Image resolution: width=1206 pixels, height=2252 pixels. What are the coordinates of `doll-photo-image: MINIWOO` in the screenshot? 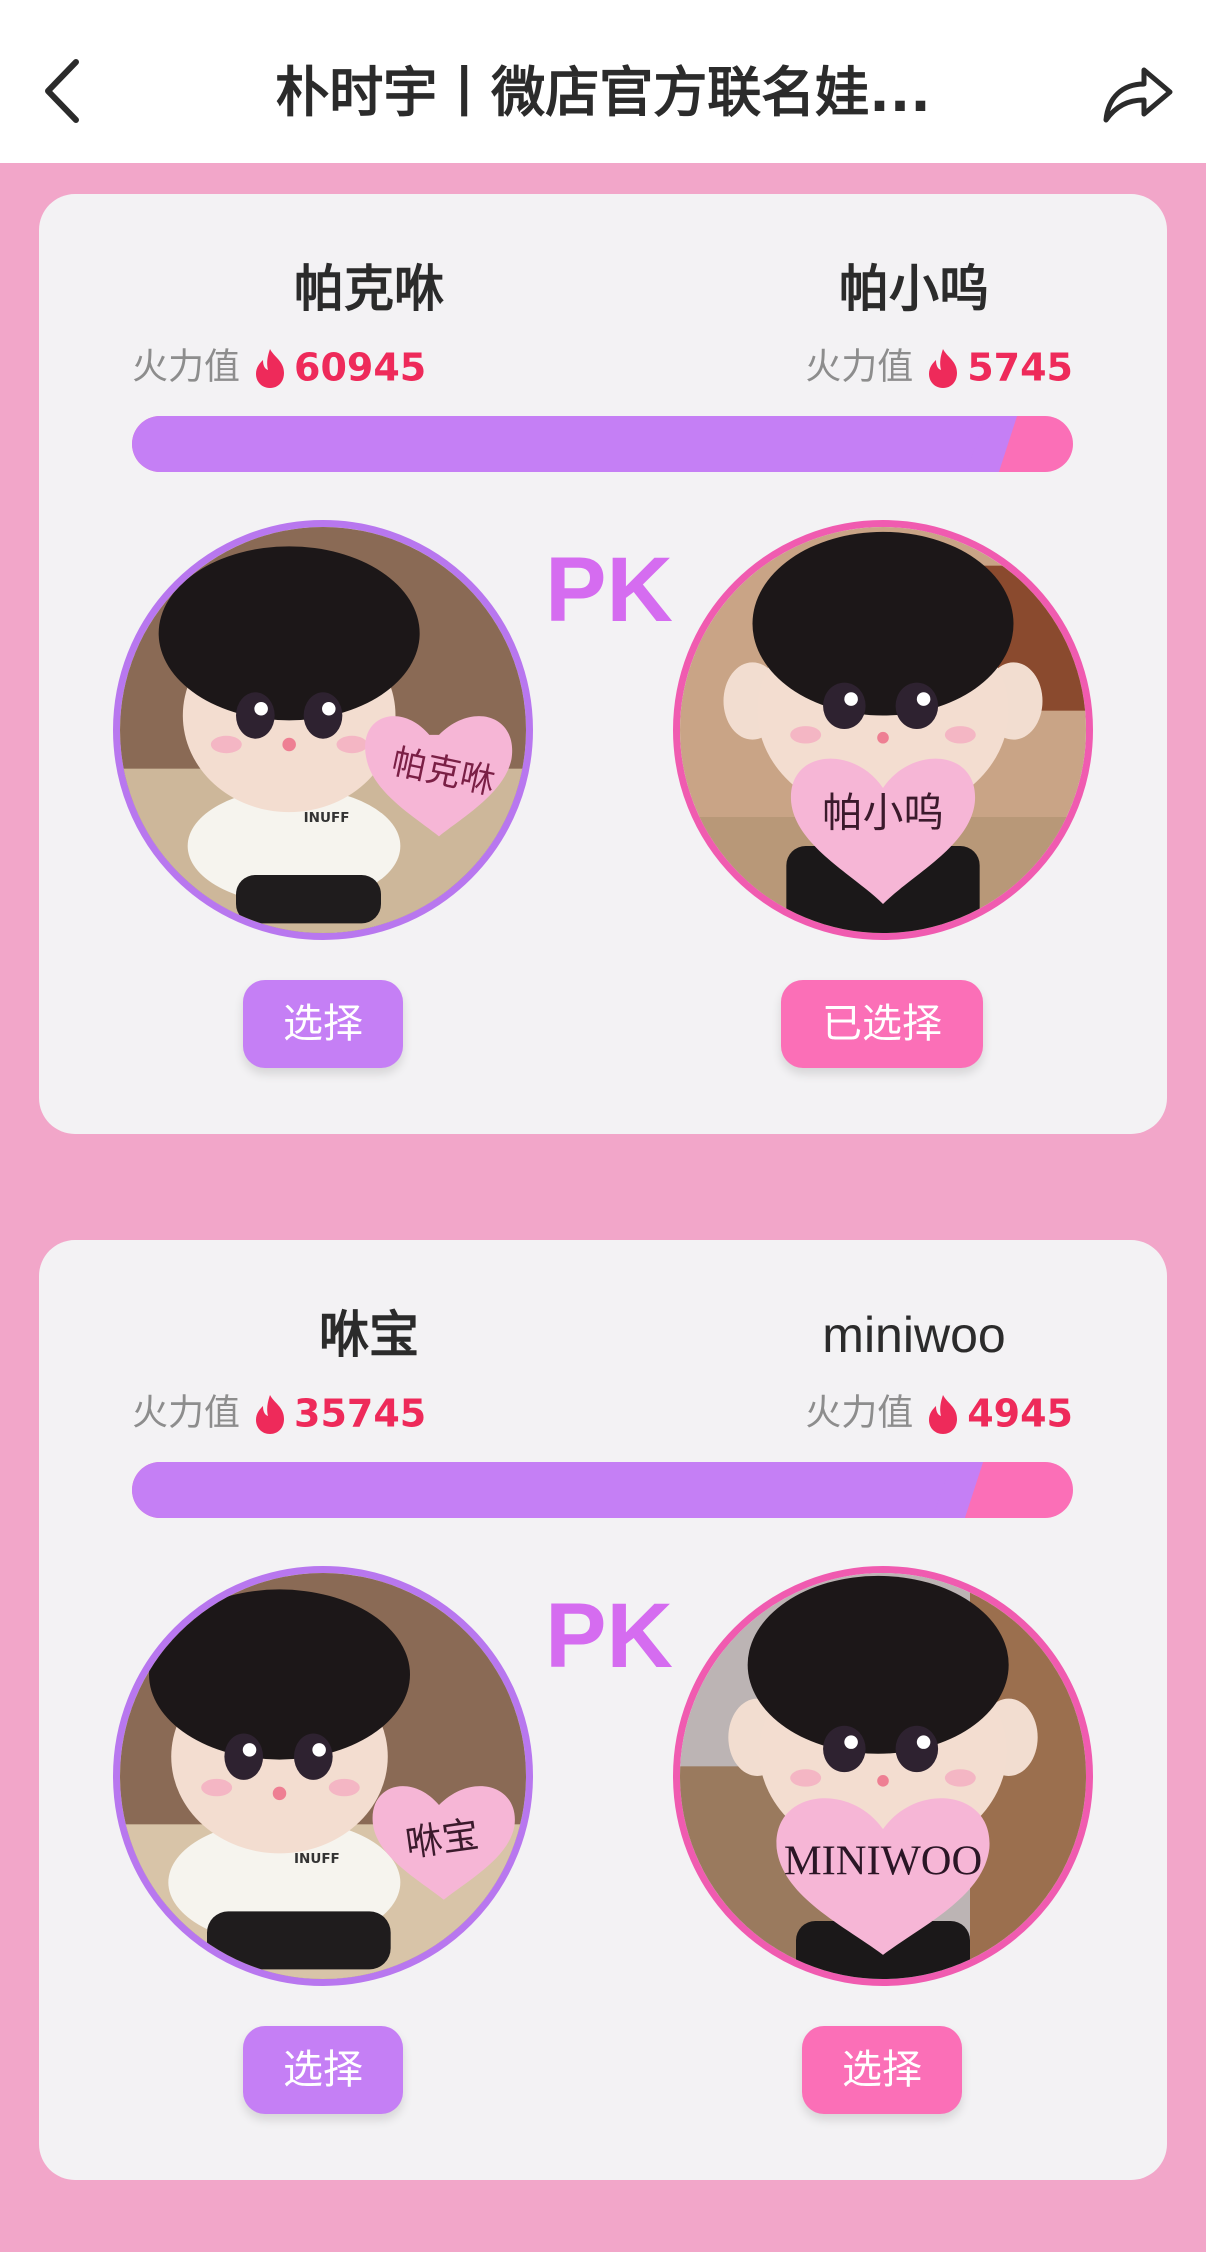 It's located at (883, 1776).